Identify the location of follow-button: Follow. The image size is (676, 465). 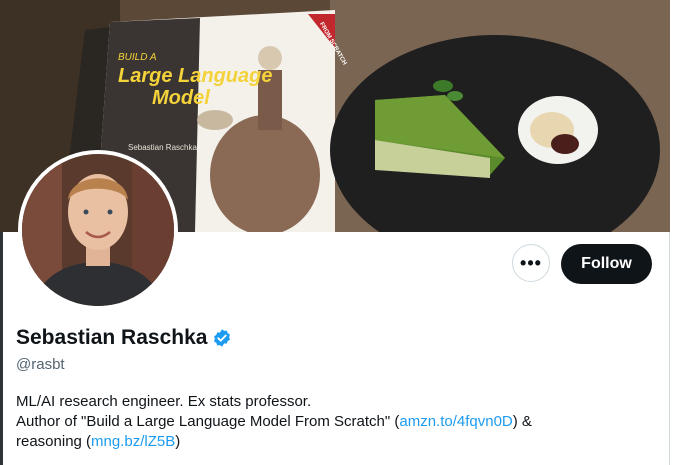
(606, 264).